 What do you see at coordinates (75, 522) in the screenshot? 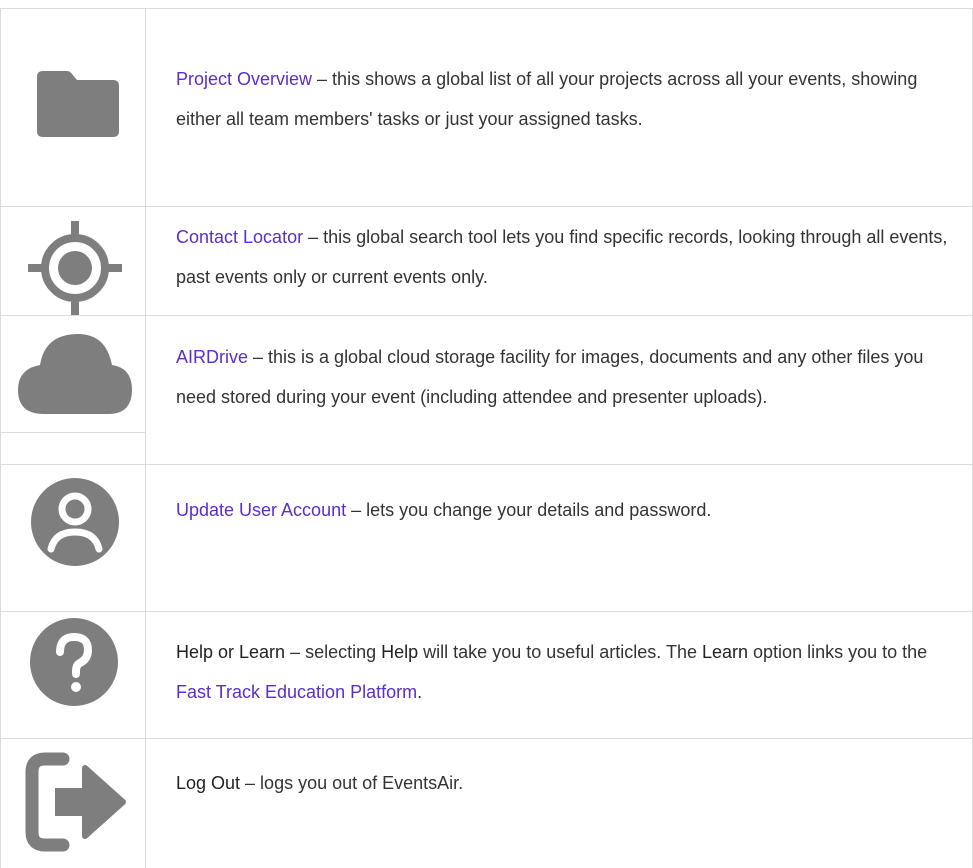
I see `user-account-icon` at bounding box center [75, 522].